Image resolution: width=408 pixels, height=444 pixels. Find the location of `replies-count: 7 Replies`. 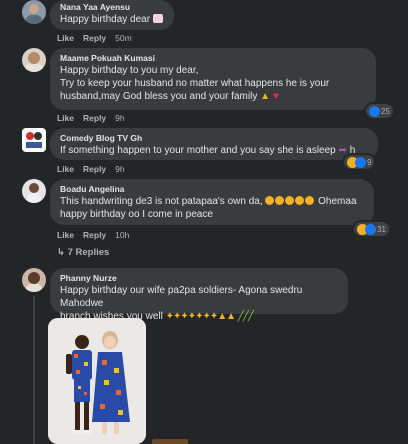

replies-count: 7 Replies is located at coordinates (88, 252).